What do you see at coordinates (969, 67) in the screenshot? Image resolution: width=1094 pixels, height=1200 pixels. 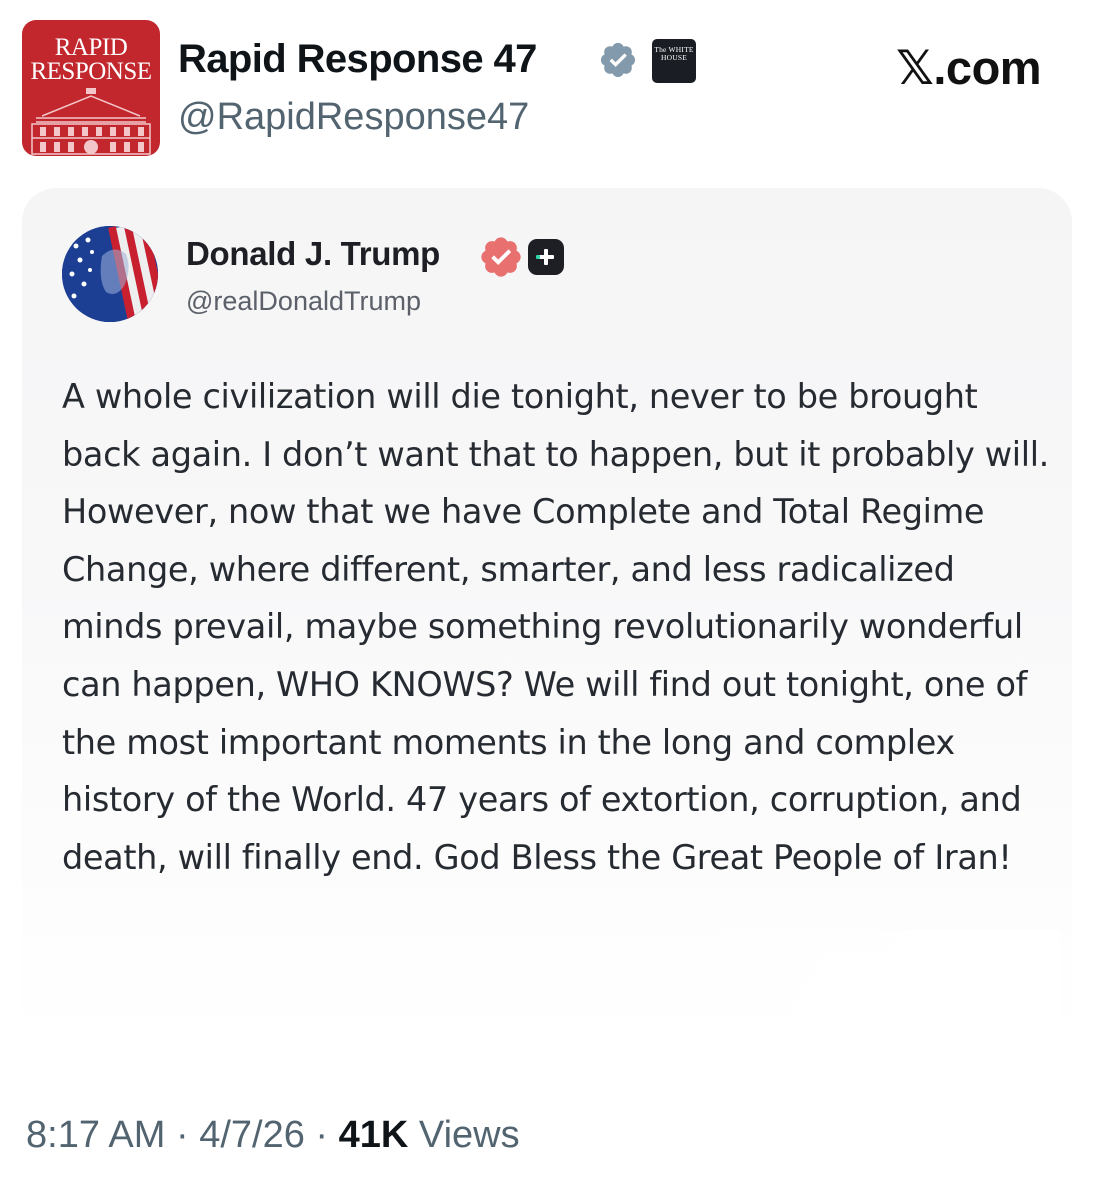 I see `x-brand-watermark: 𝕏.com` at bounding box center [969, 67].